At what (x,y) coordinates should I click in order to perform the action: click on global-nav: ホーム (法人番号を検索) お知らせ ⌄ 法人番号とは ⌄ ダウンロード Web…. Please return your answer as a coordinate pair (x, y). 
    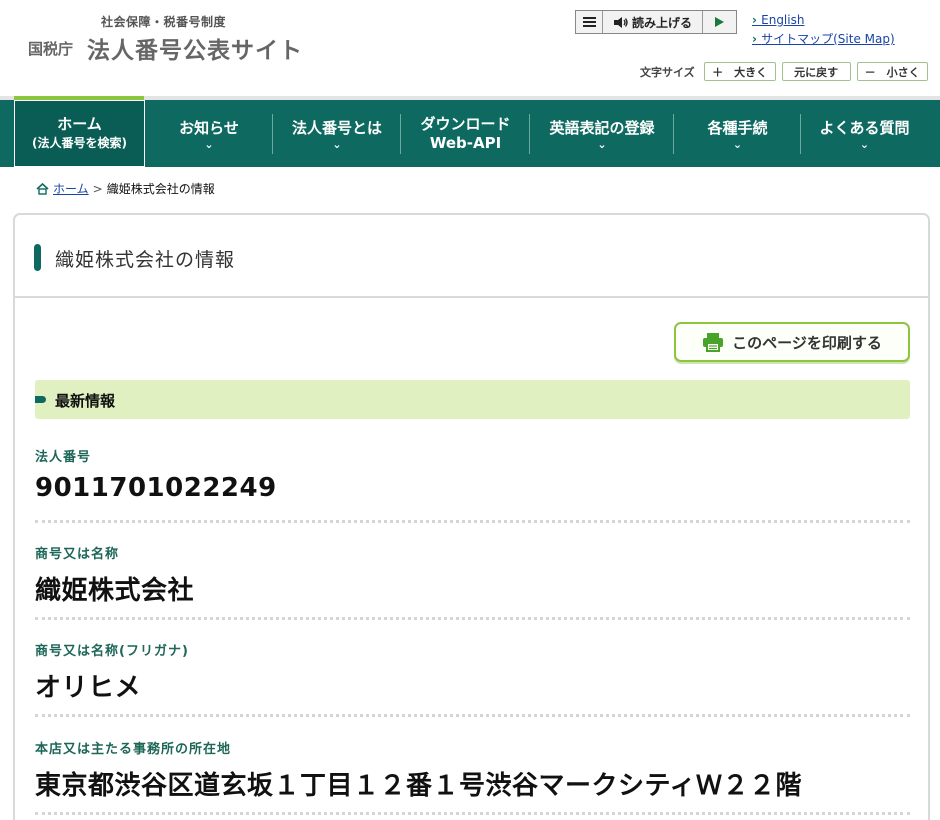
    Looking at the image, I should click on (470, 133).